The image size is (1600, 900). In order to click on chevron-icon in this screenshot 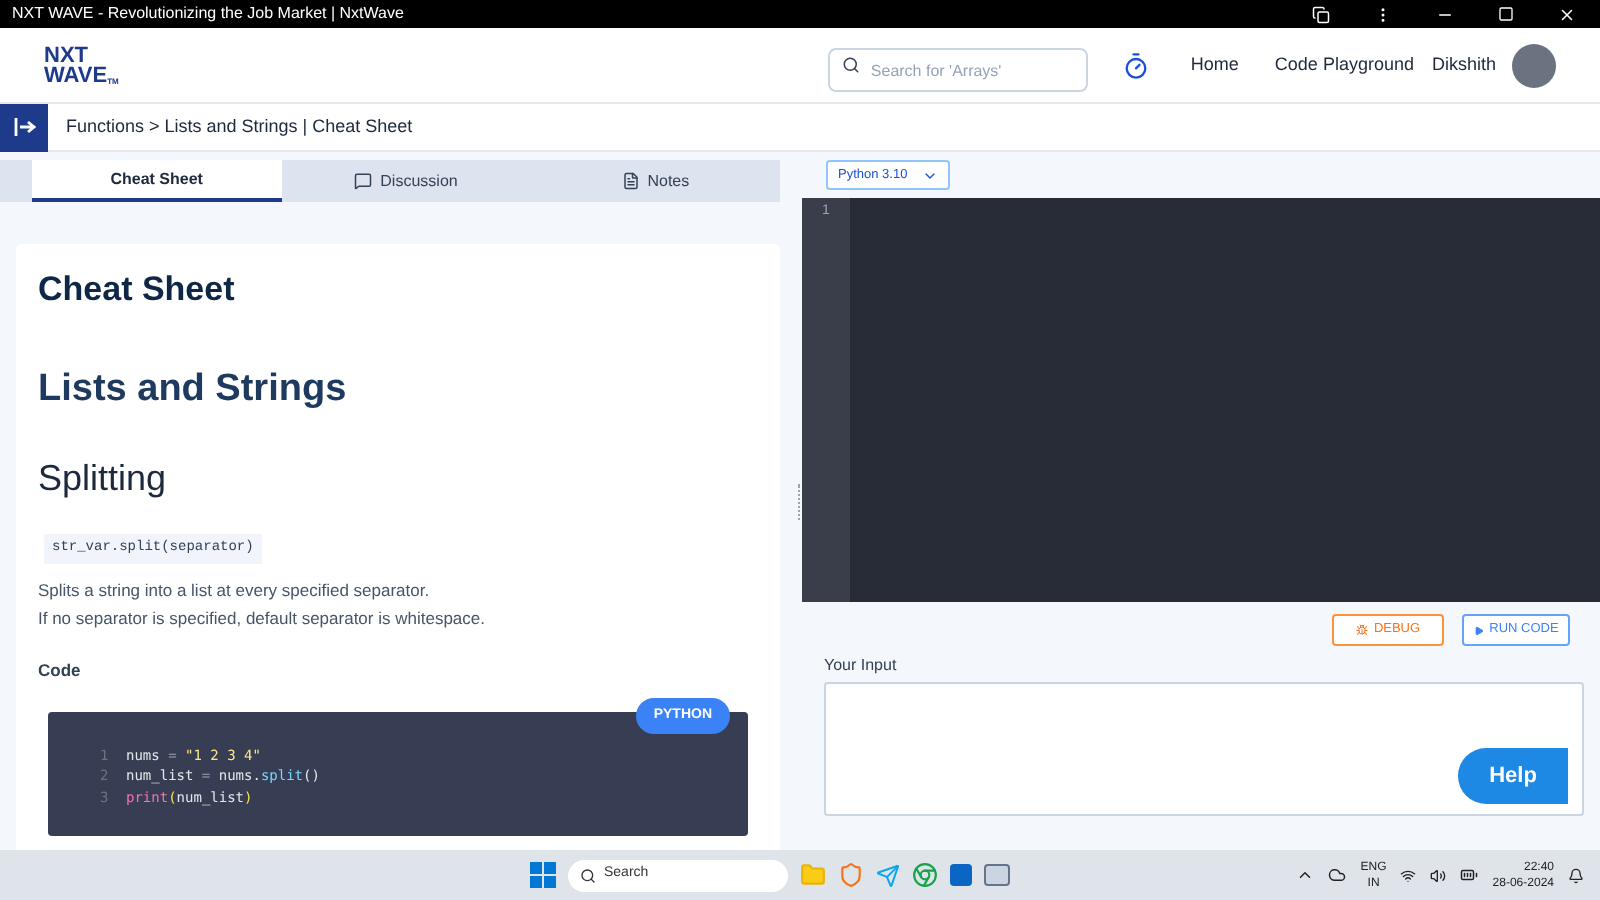, I will do `click(1305, 875)`.